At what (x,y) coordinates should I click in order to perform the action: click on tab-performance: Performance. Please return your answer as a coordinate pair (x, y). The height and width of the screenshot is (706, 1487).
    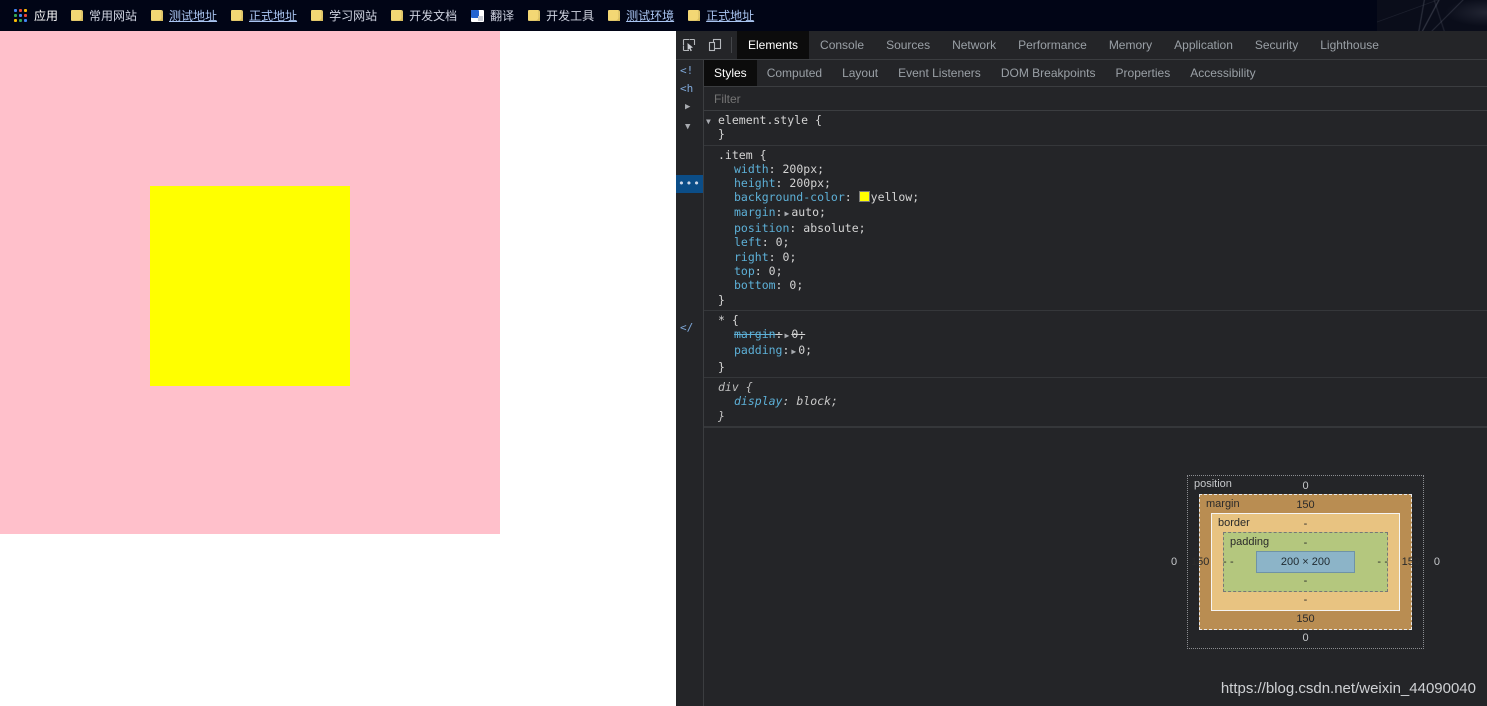
    Looking at the image, I should click on (1052, 45).